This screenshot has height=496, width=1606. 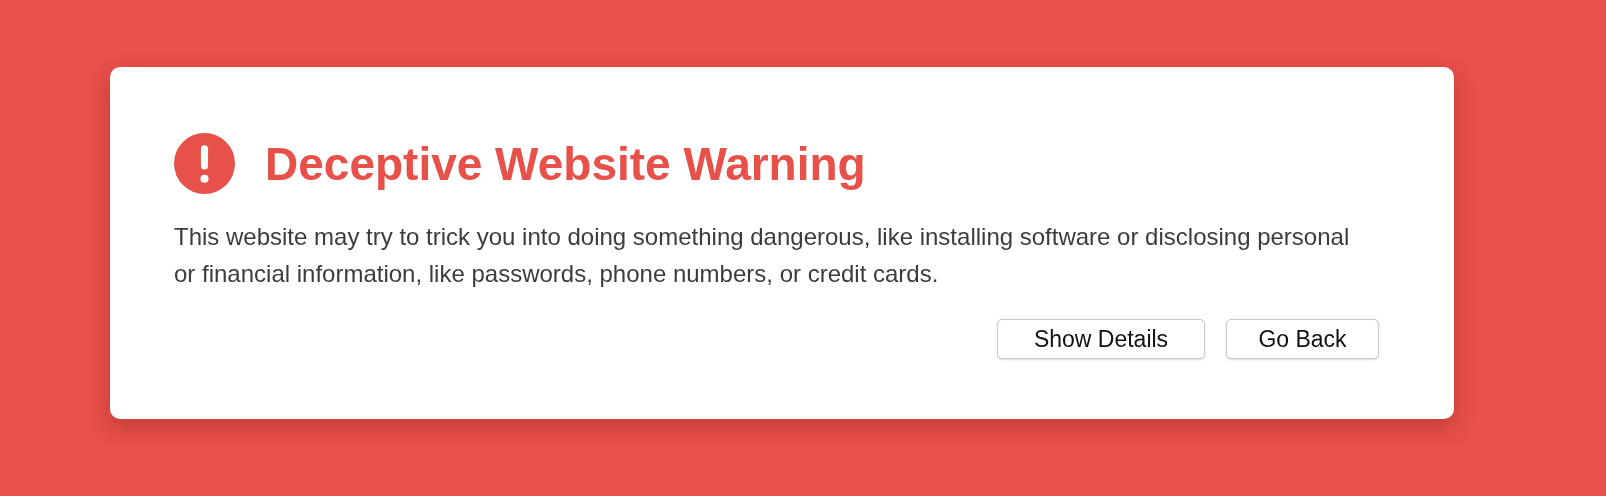 I want to click on warning-title: Deceptive Website Warning, so click(x=565, y=164).